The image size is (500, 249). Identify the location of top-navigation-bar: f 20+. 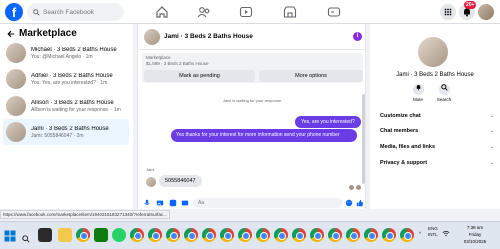
(250, 12).